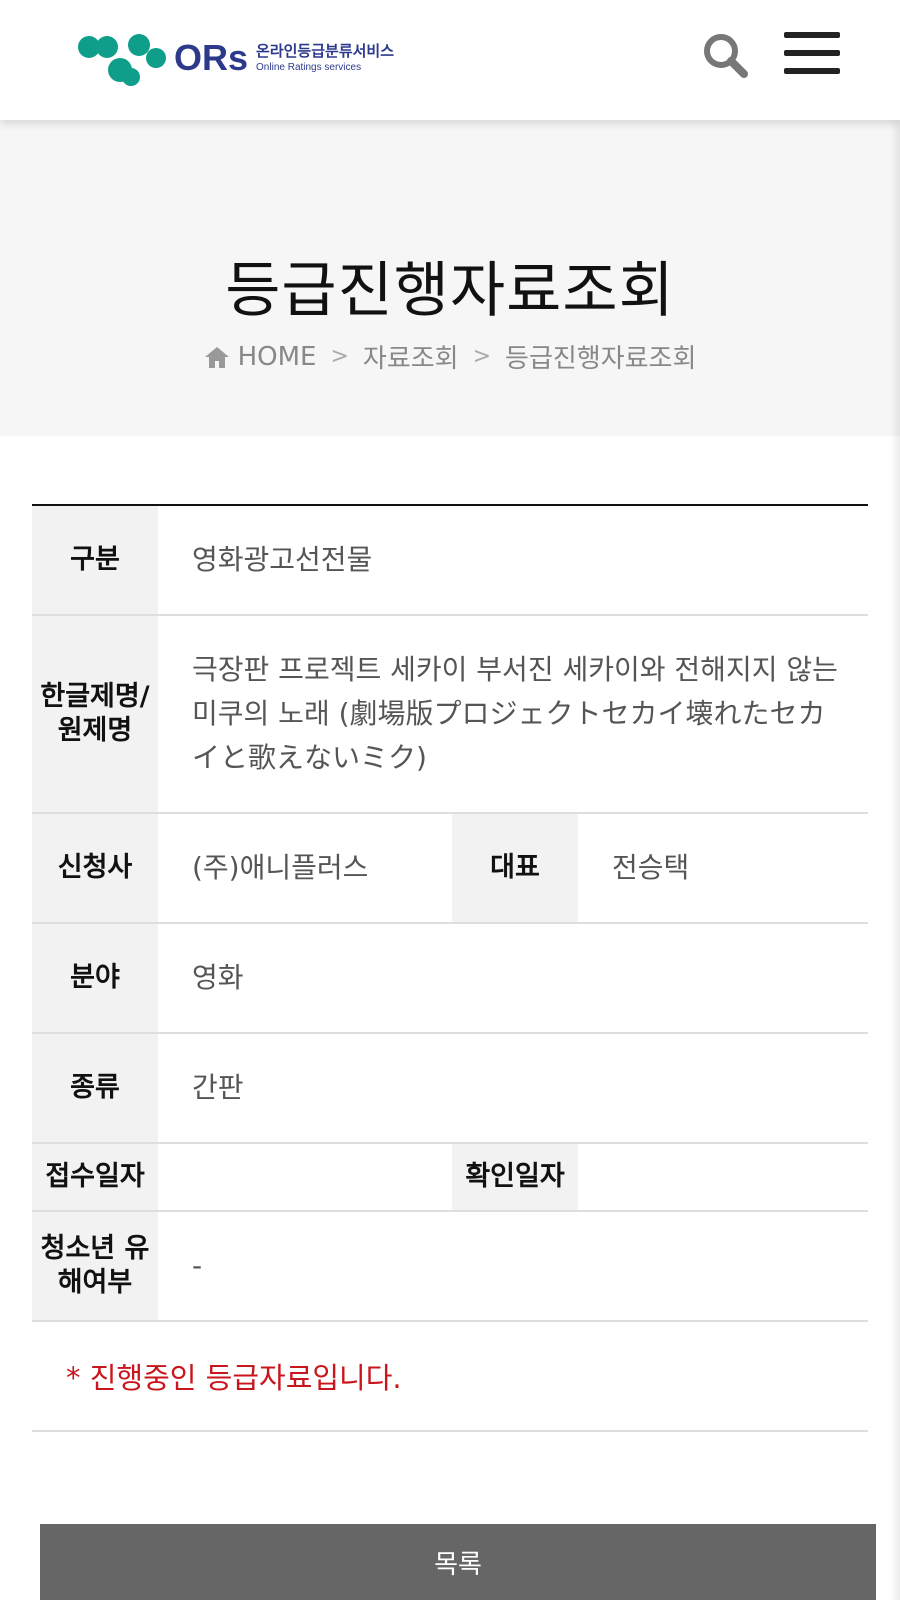  Describe the element at coordinates (450, 1089) in the screenshot. I see `table-row-type: 종류 간판` at that location.